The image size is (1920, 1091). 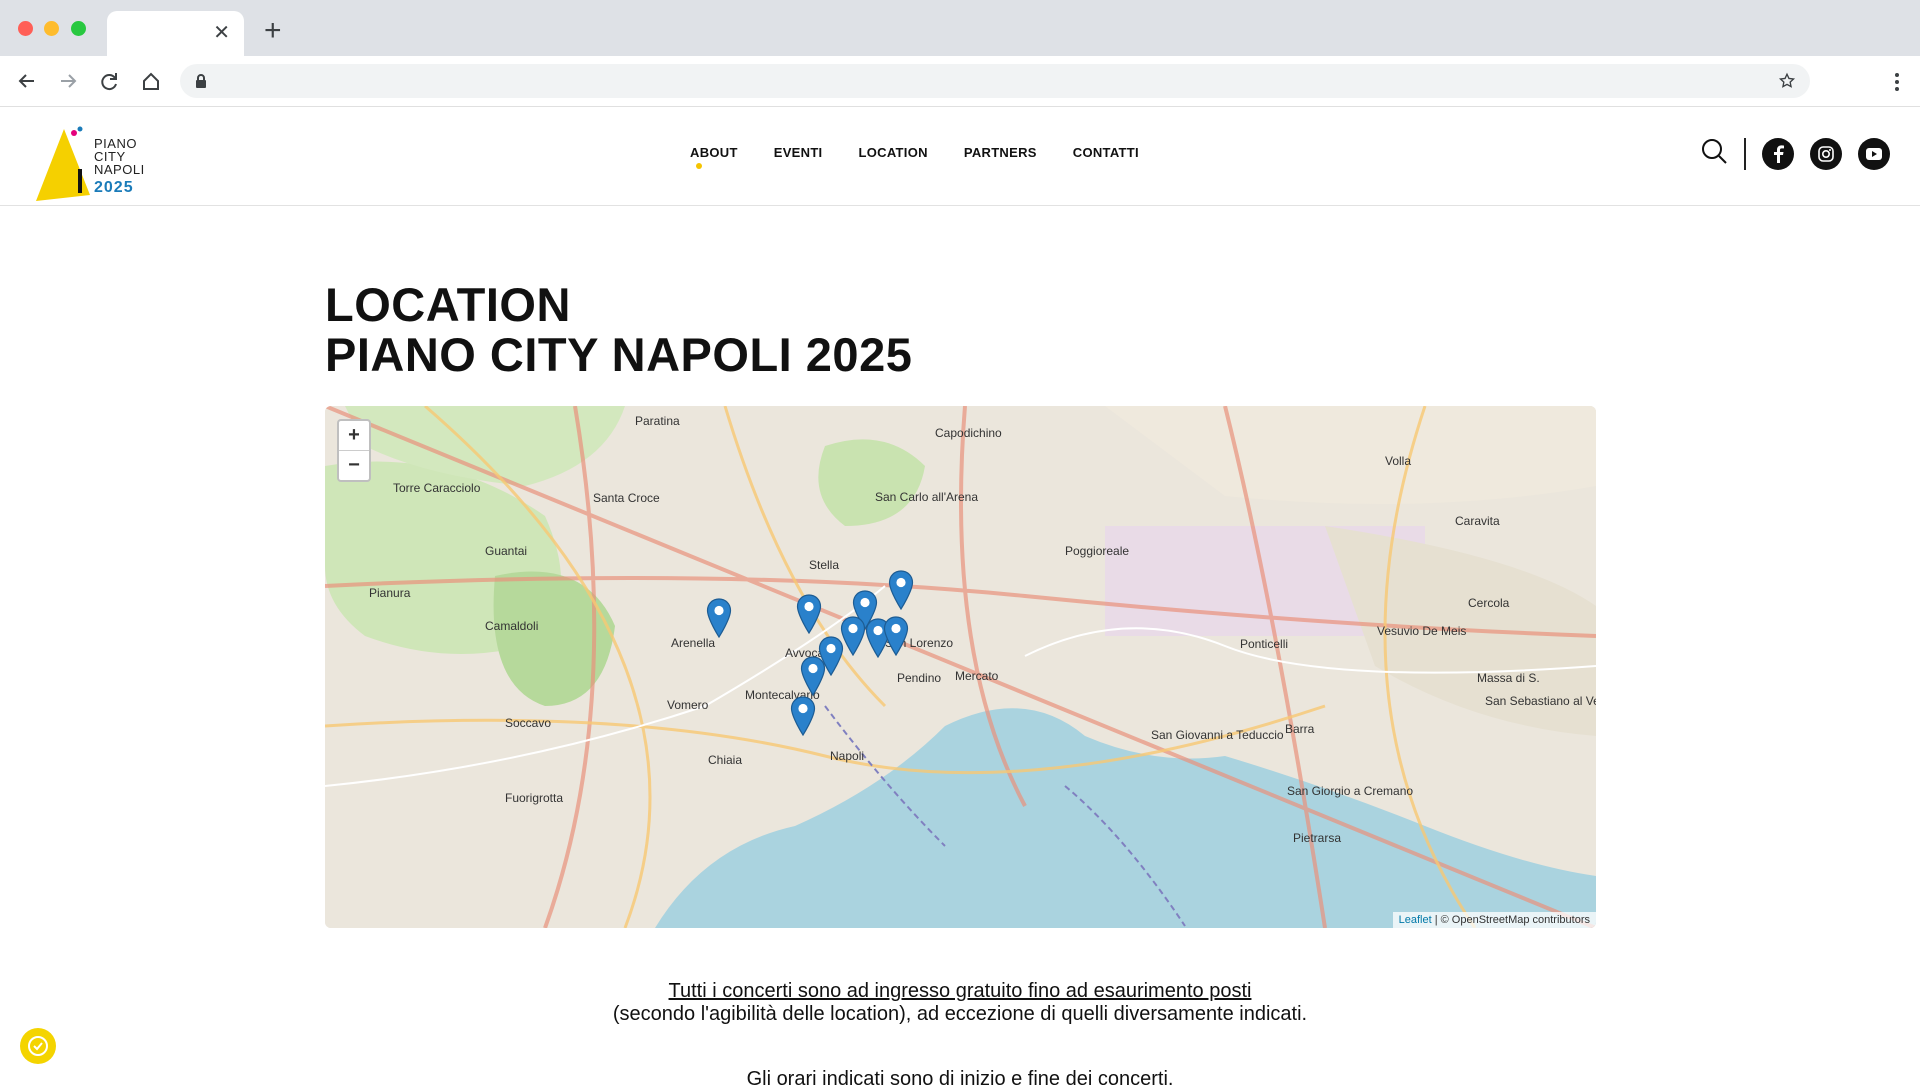 I want to click on map-label: Pietrarsa, so click(x=1317, y=838).